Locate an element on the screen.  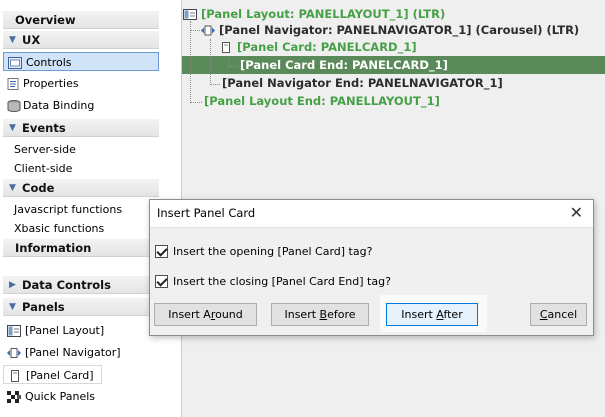
sidebar-item-label: [Panel Layout] is located at coordinates (65, 330).